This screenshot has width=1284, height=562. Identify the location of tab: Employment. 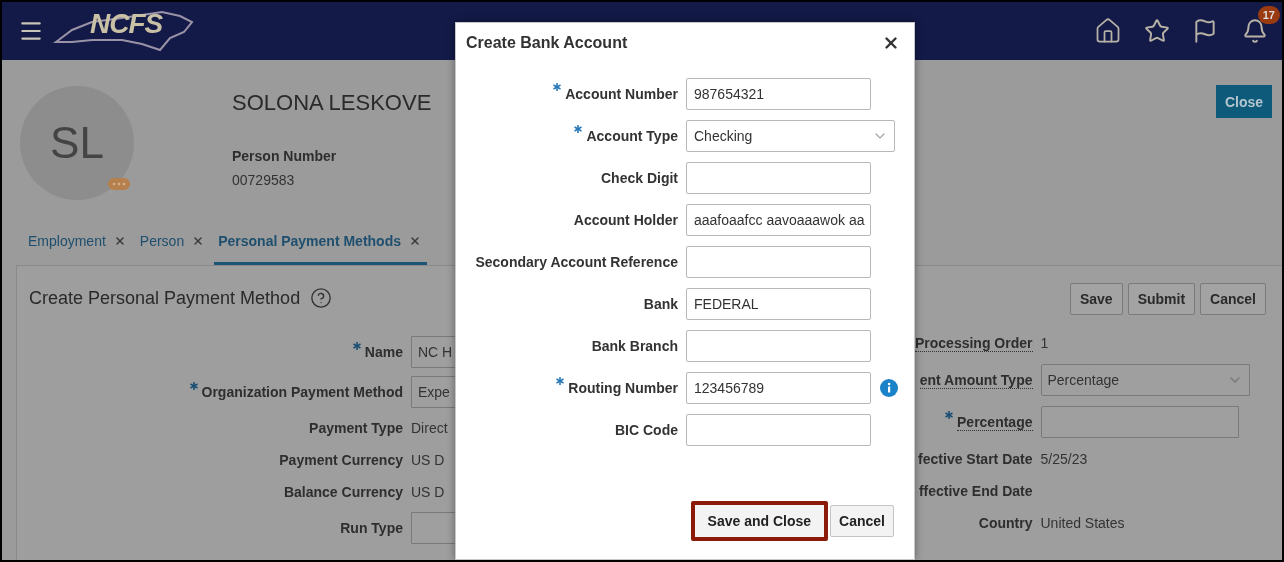
(78, 245).